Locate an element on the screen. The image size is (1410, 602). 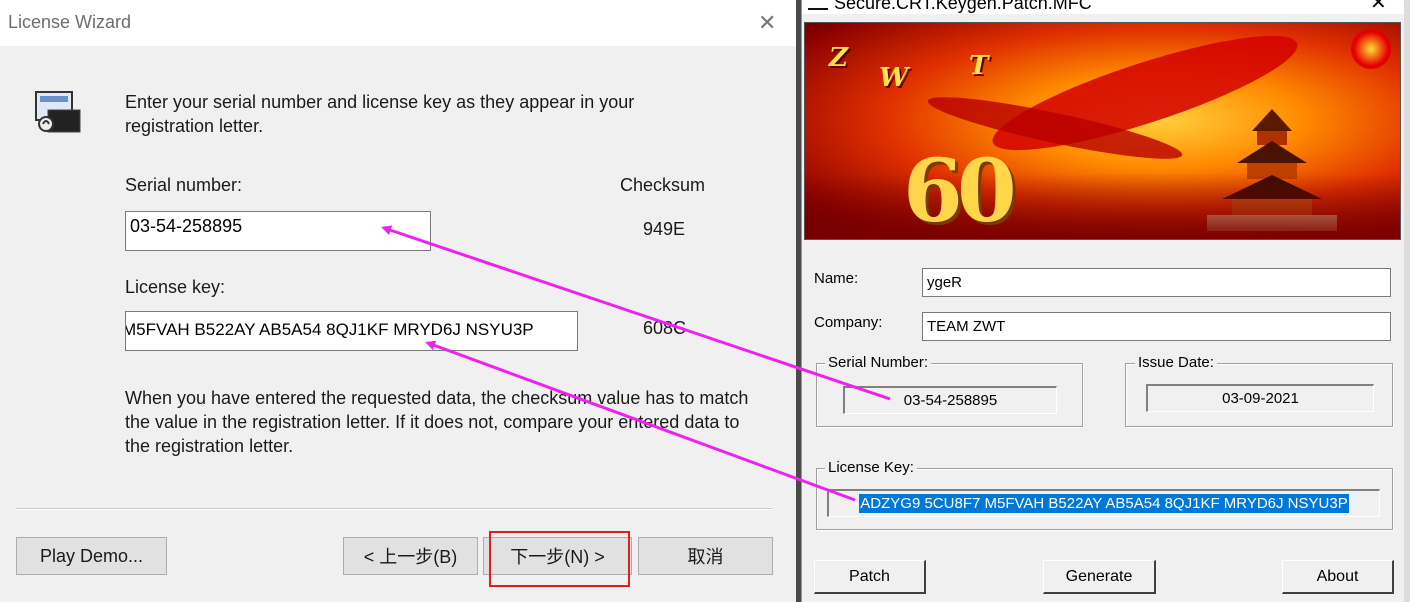
name-input: ygeR is located at coordinates (1156, 282).